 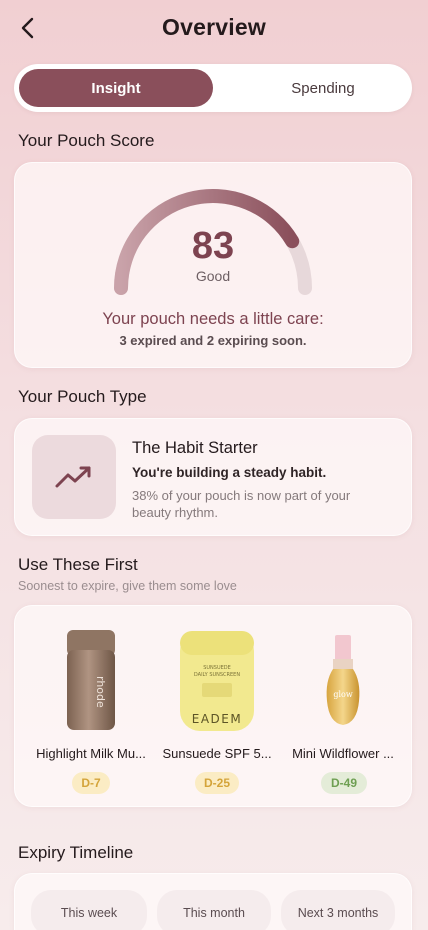 What do you see at coordinates (78, 564) in the screenshot?
I see `use-first-heading: Use These First` at bounding box center [78, 564].